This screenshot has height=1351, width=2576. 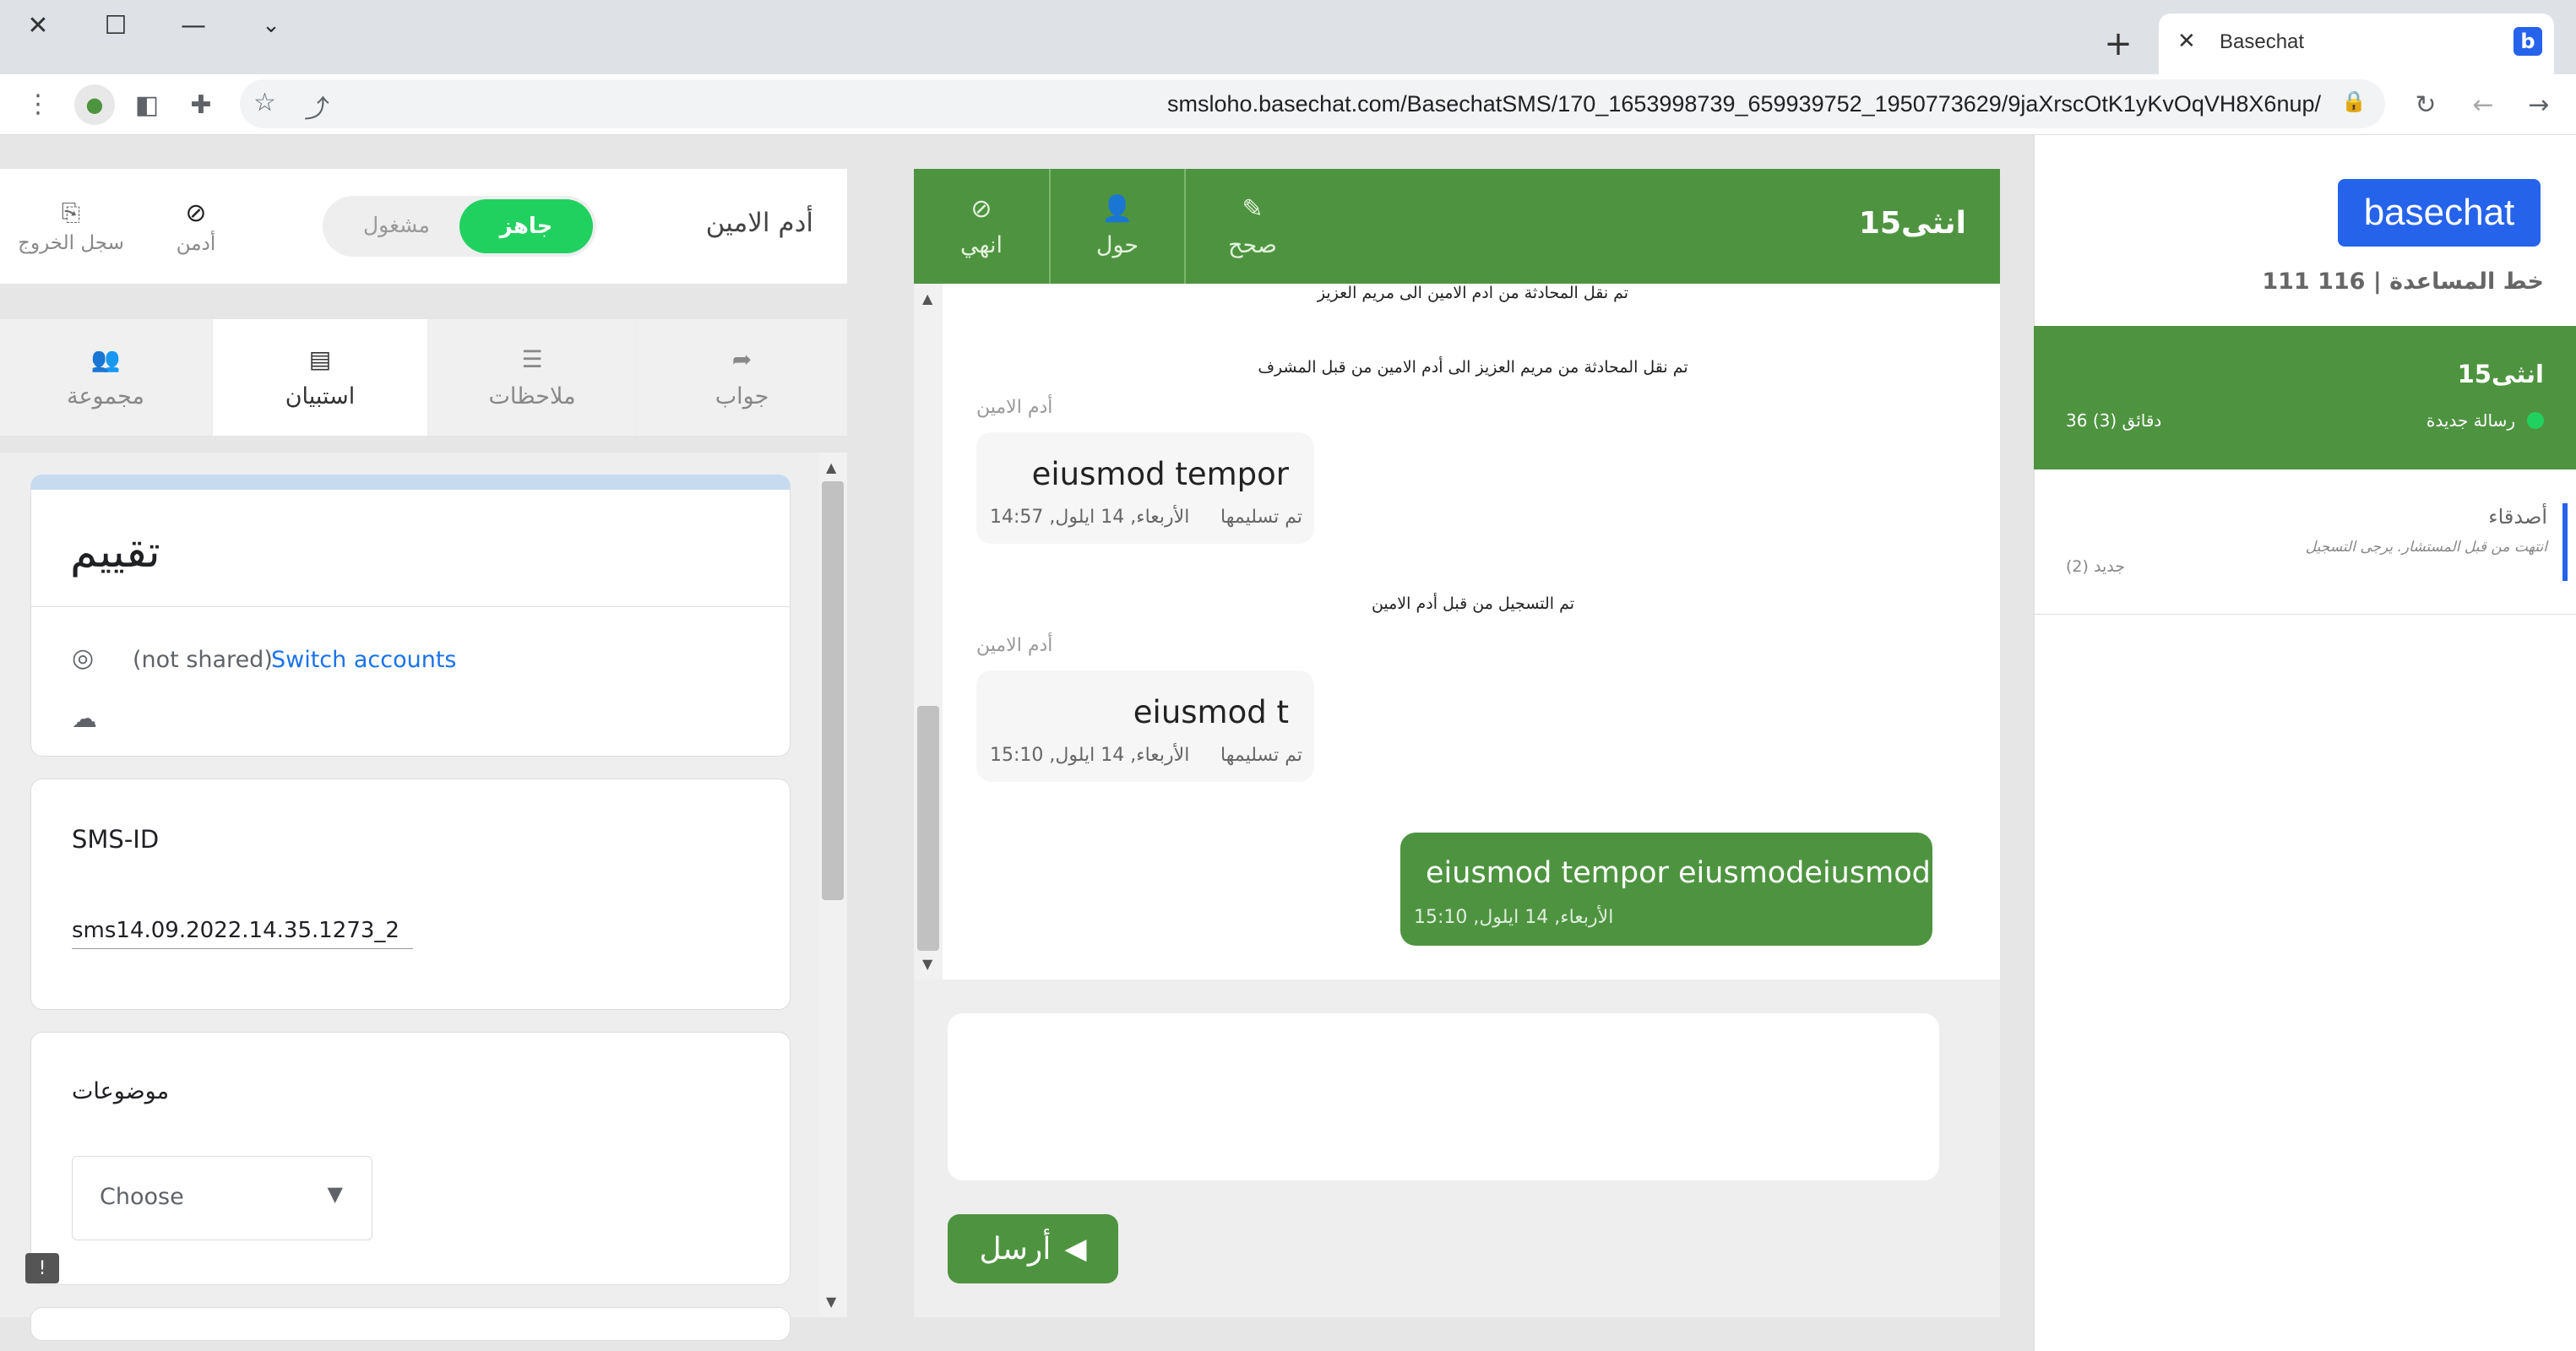 I want to click on transfer-label: حول, so click(x=1117, y=245).